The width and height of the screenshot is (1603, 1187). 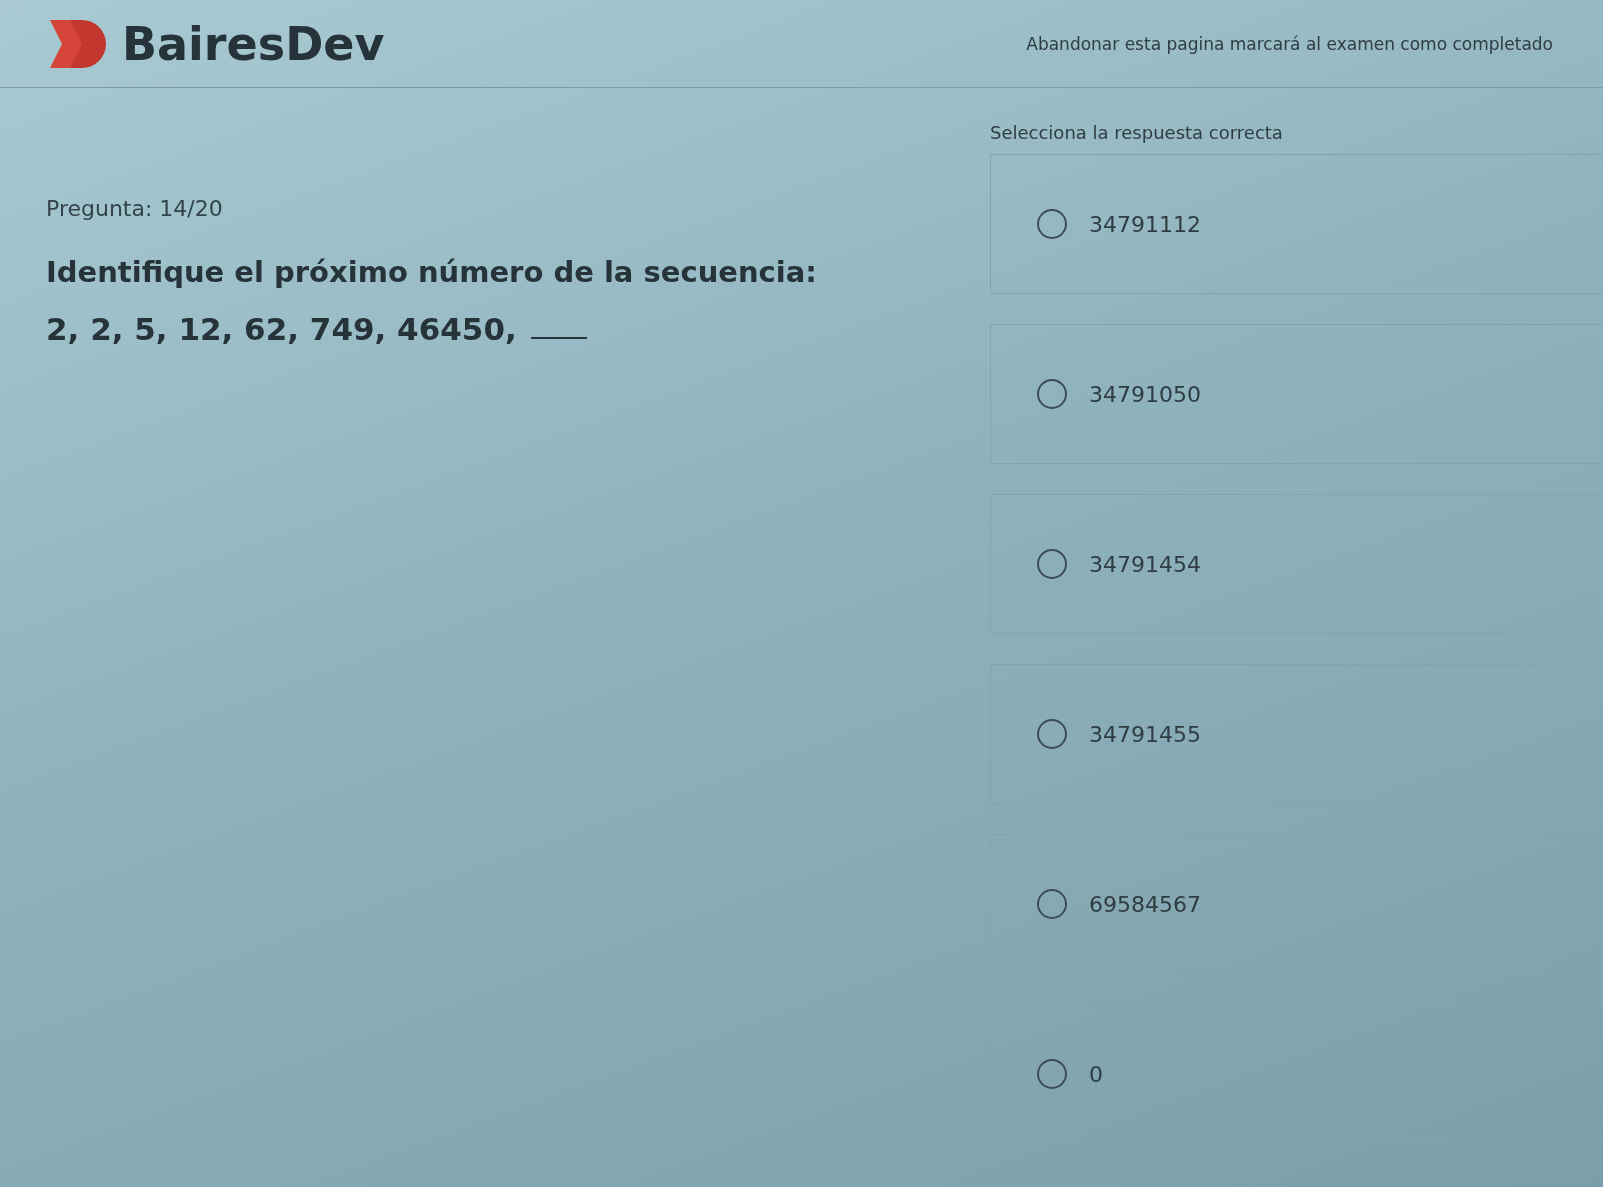 What do you see at coordinates (1296, 394) in the screenshot?
I see `answer-option: 34791050` at bounding box center [1296, 394].